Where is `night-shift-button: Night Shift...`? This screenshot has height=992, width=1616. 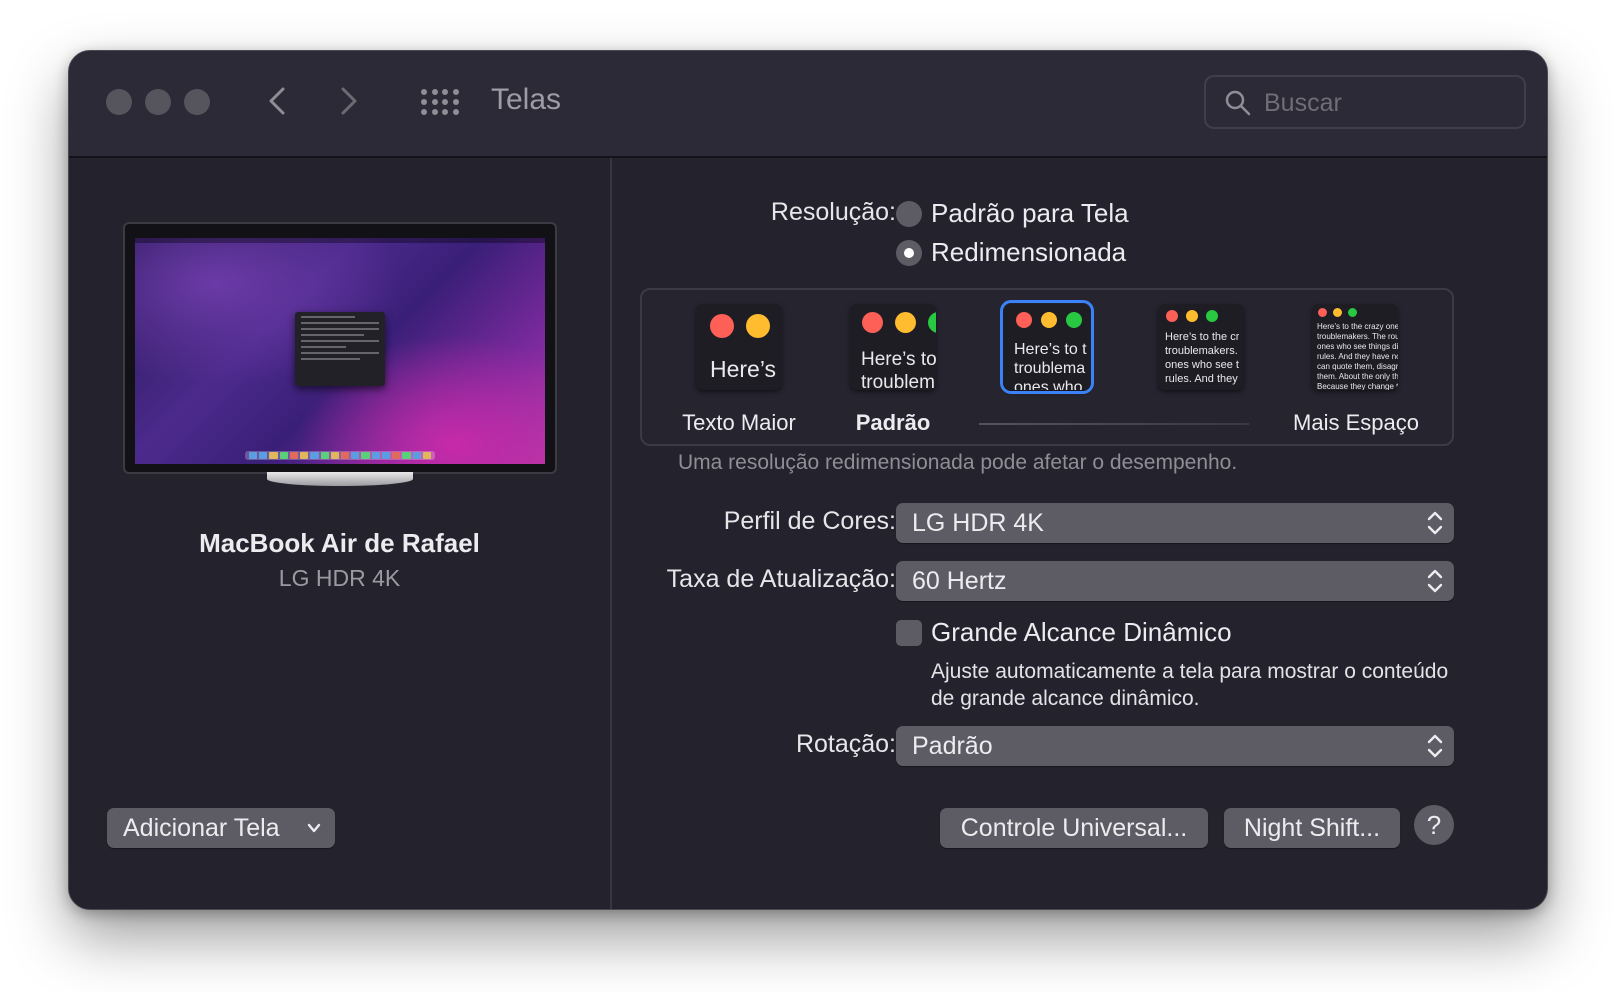
night-shift-button: Night Shift... is located at coordinates (1312, 828).